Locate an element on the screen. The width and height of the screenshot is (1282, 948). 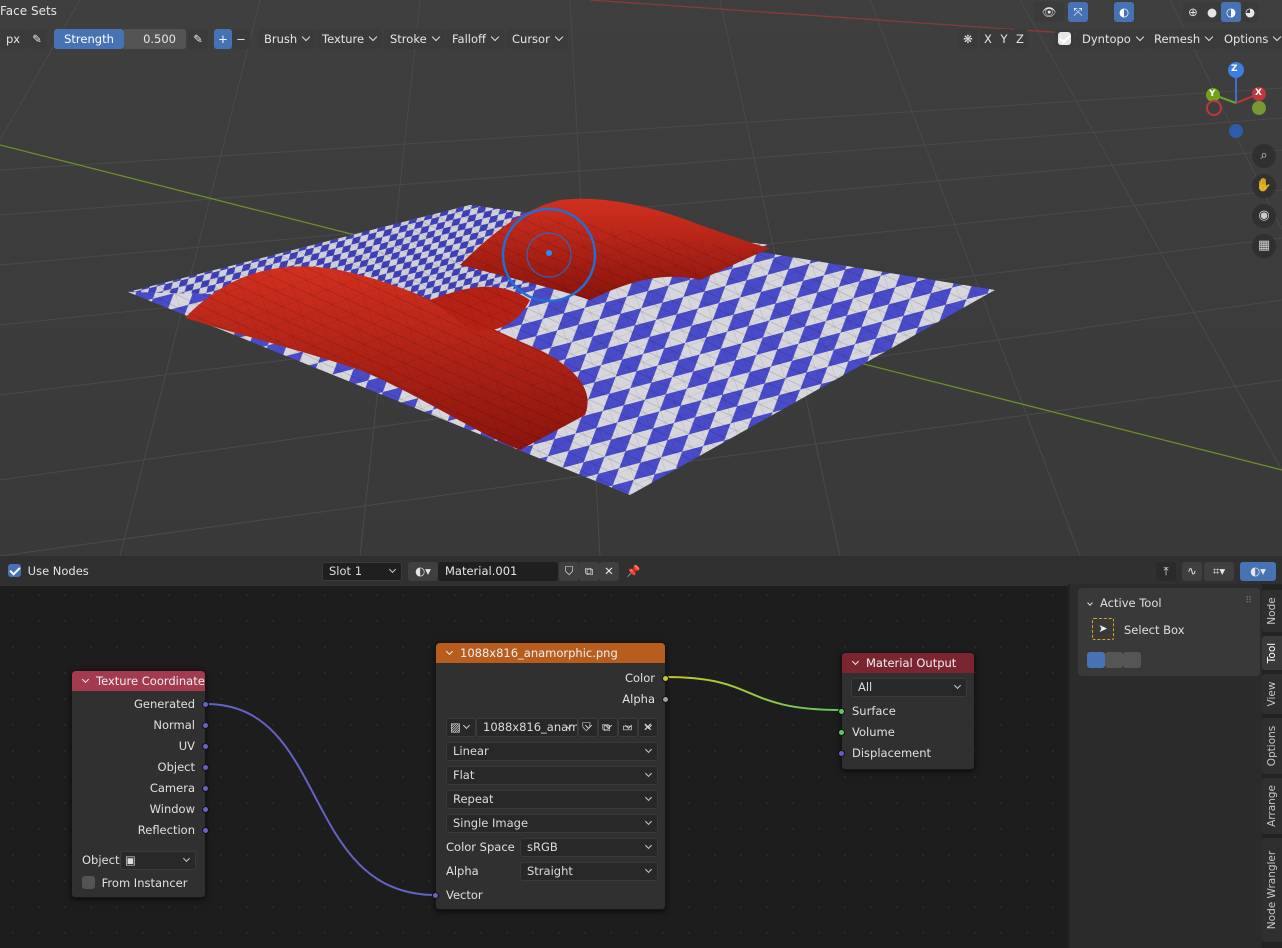
color-space-select: sRGB is located at coordinates (589, 847).